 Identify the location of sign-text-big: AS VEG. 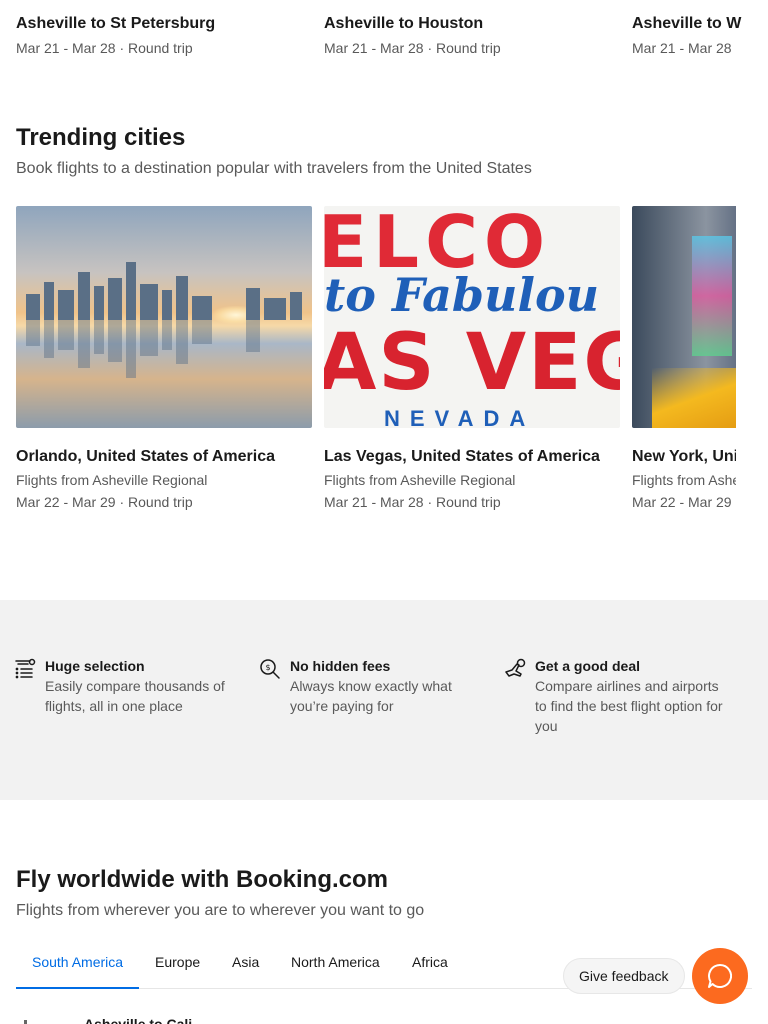
(472, 363).